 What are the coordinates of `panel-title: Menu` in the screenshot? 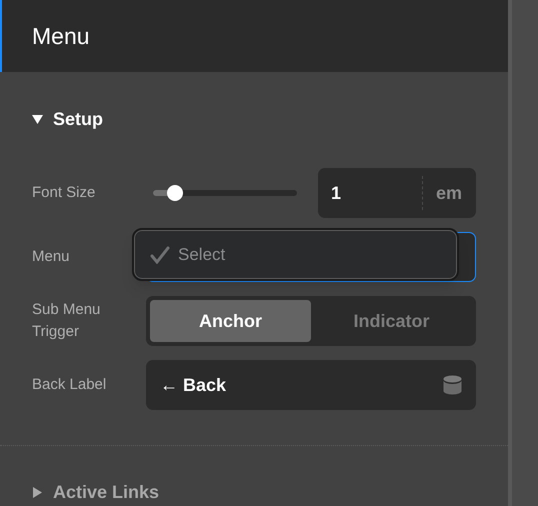 It's located at (61, 36).